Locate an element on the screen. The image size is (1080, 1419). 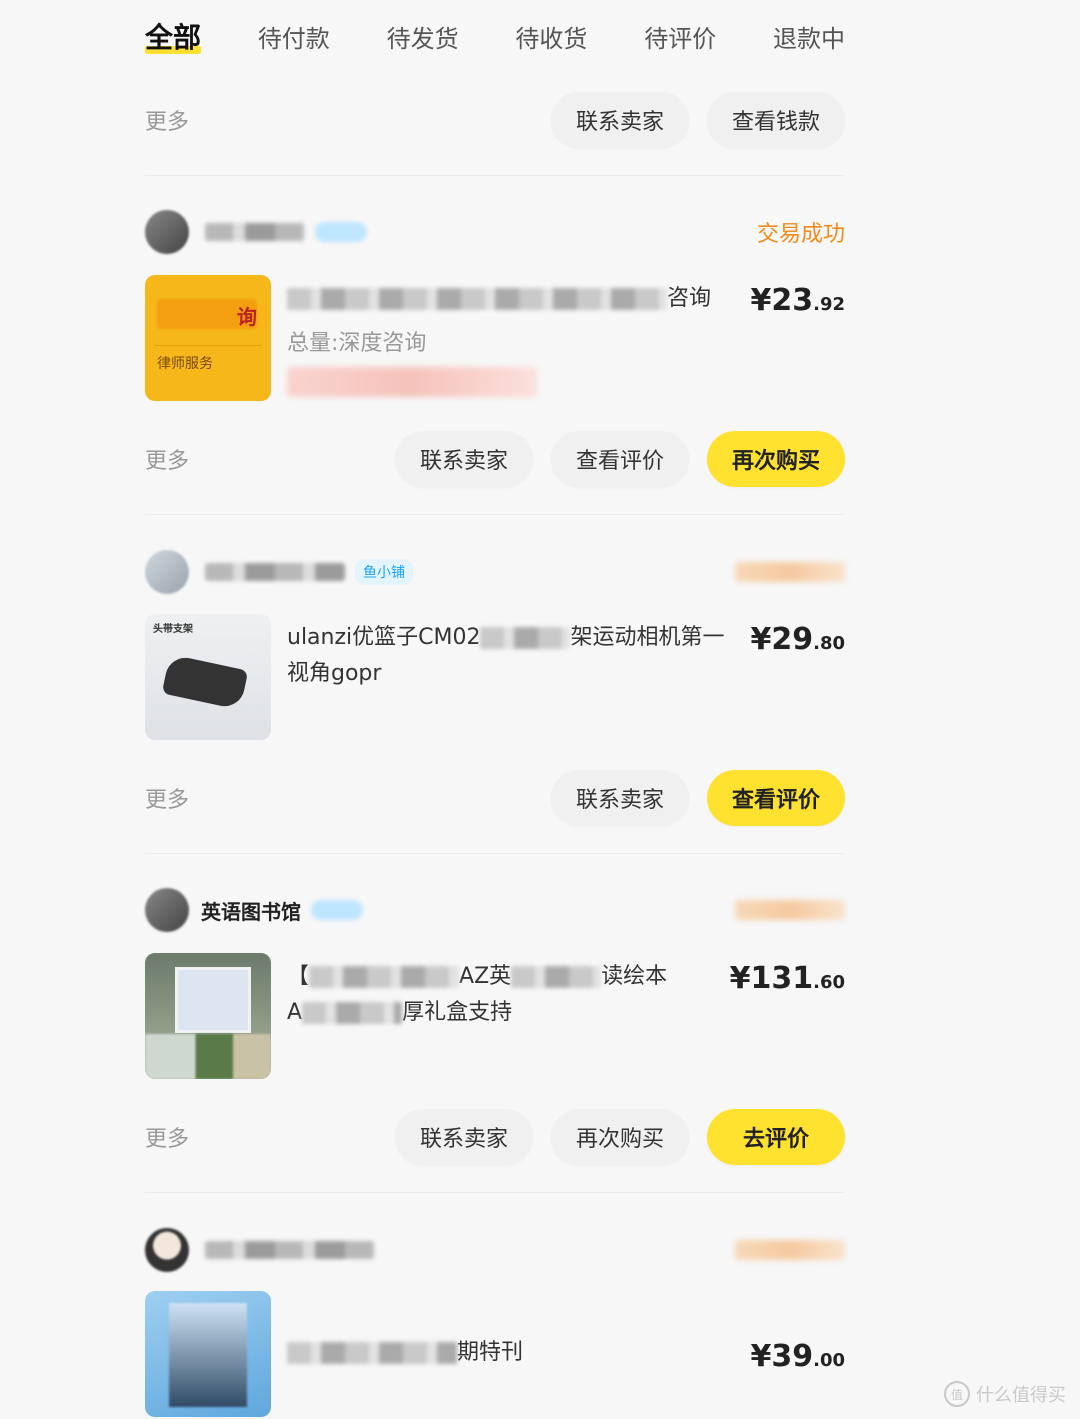
thumb-label: 头带支架 is located at coordinates (173, 629).